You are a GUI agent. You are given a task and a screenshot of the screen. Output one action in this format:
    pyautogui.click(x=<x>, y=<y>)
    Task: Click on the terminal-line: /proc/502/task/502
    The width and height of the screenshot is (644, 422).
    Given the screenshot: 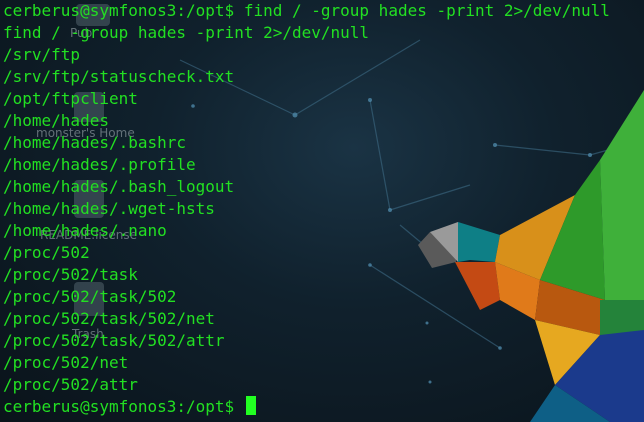 What is the action you would take?
    pyautogui.click(x=90, y=296)
    